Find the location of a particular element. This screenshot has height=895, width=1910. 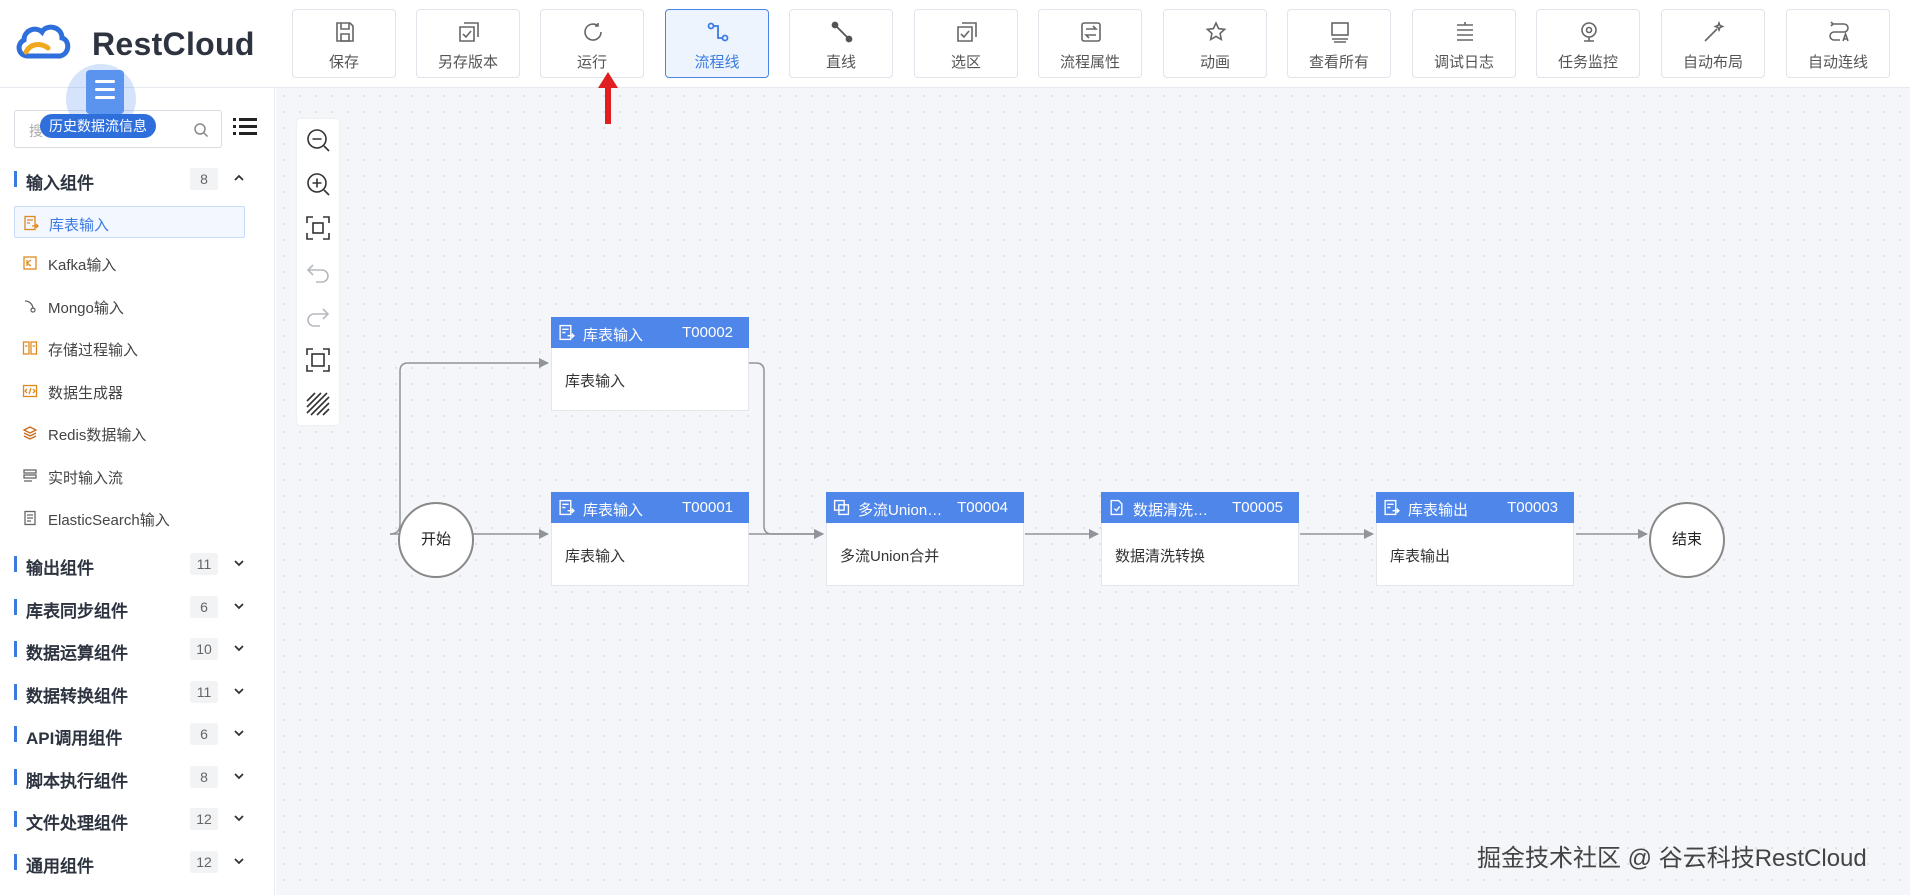

component-item-stored-proc-input: 存储过程输入 is located at coordinates (129, 348).